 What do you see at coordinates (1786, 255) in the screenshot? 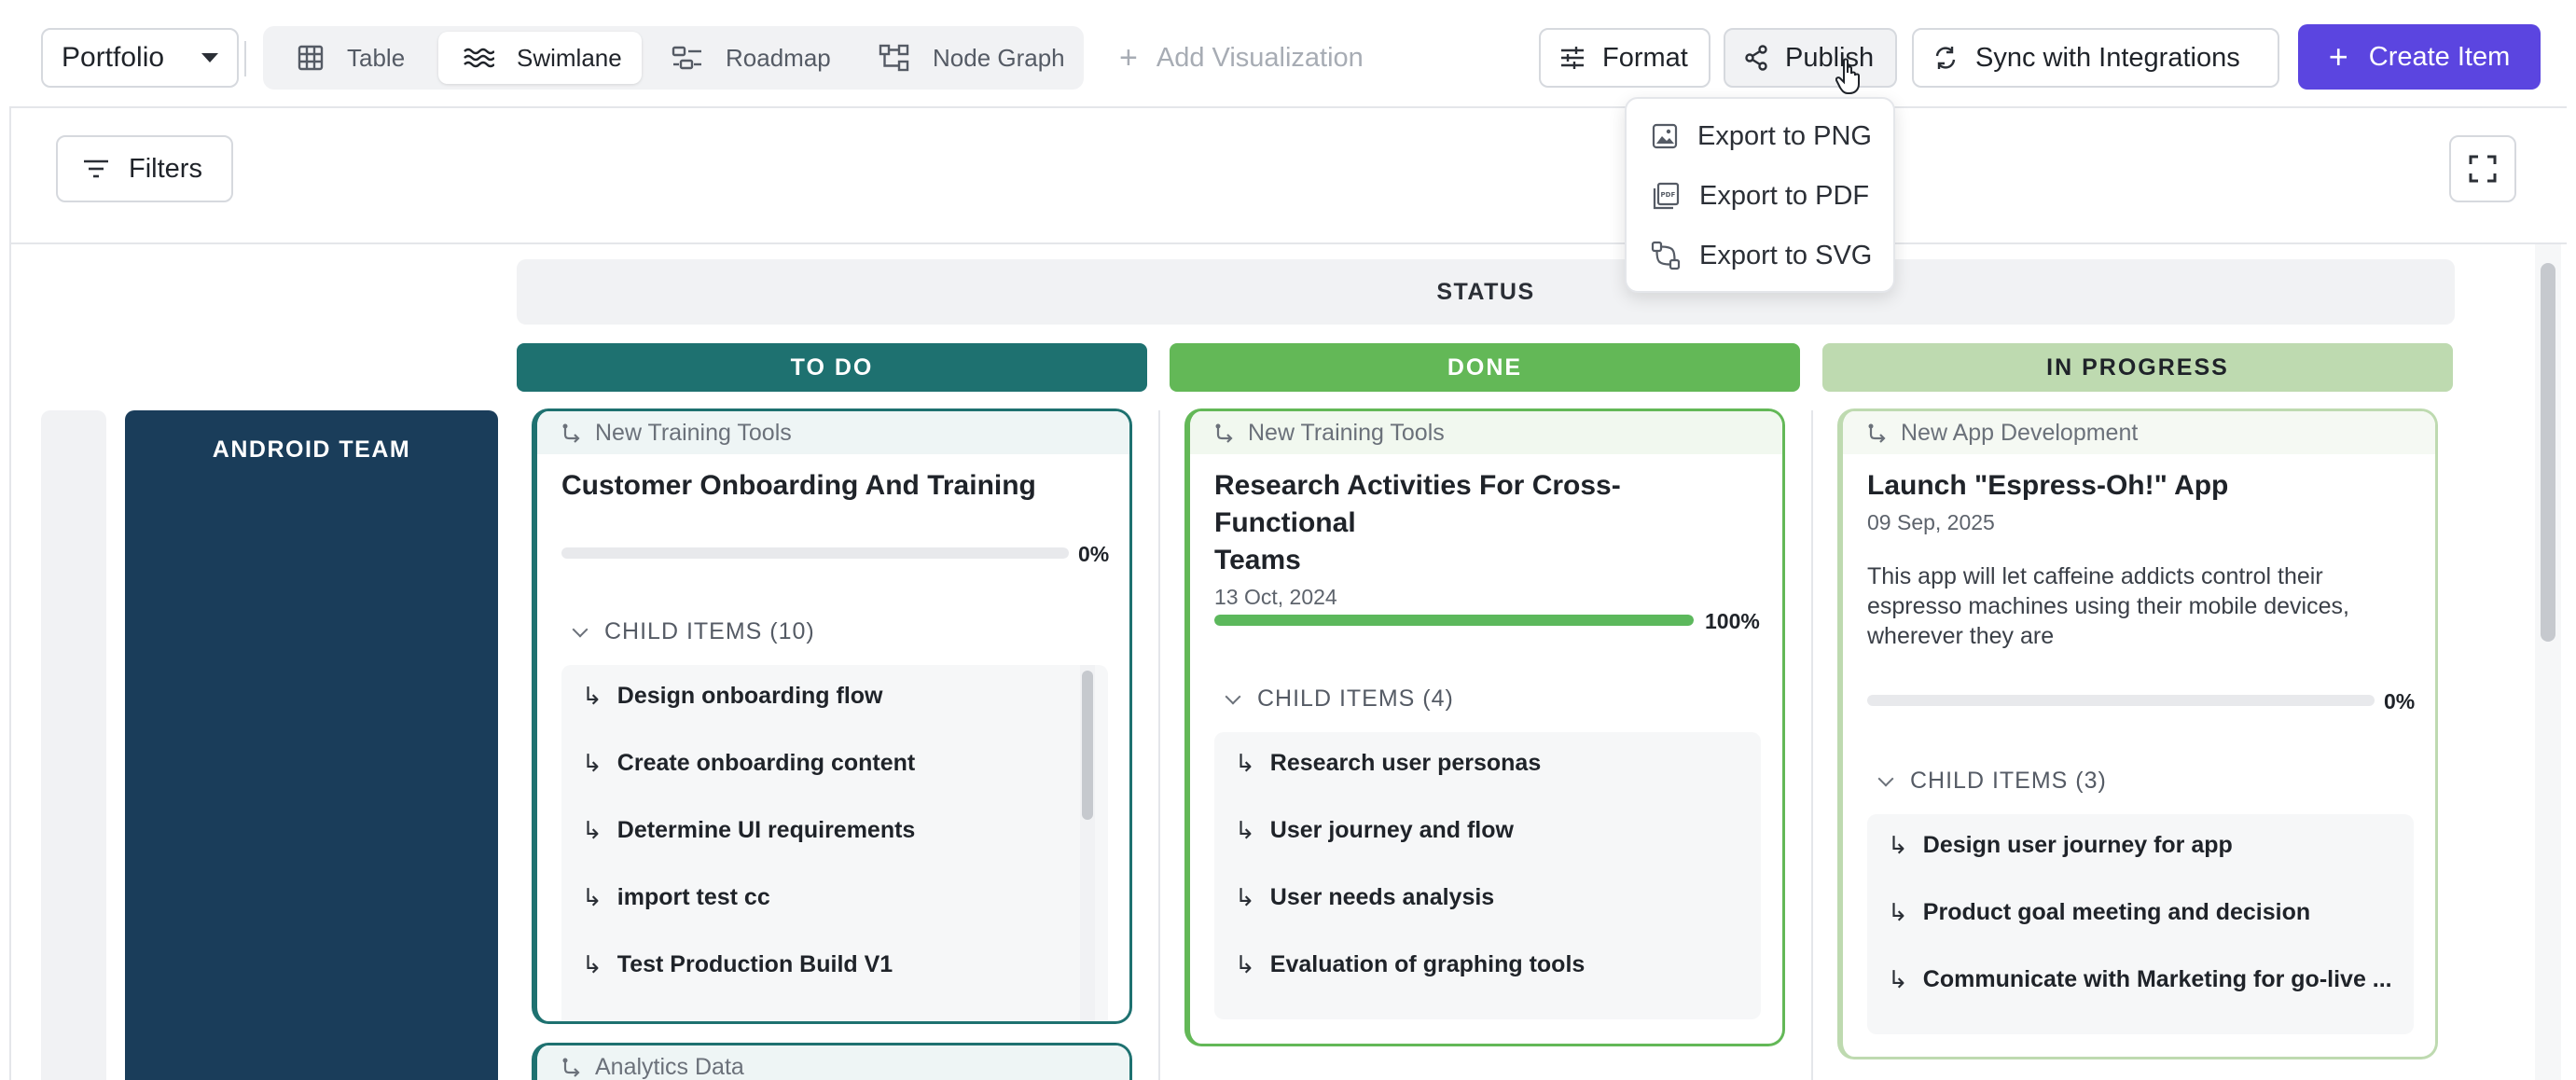
I see `export-svg-label: Export to SVG` at bounding box center [1786, 255].